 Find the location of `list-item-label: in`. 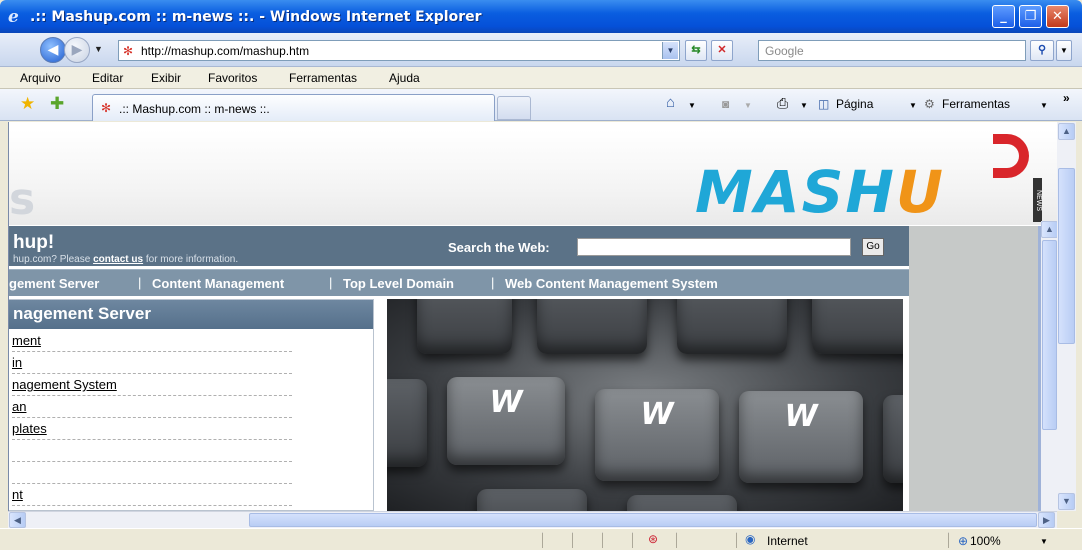

list-item-label: in is located at coordinates (17, 362).